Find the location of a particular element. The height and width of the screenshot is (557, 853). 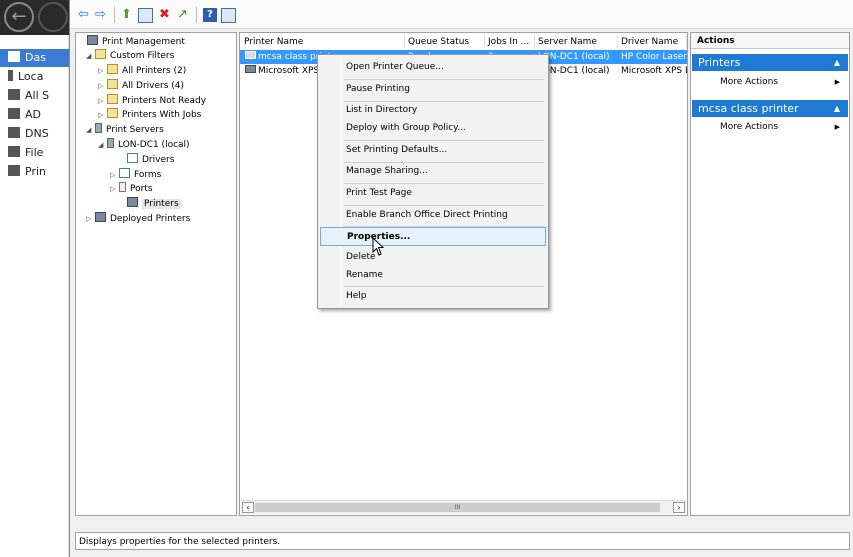

tree-node-all-drivers: ▷ All Drivers (4) is located at coordinates (141, 86).